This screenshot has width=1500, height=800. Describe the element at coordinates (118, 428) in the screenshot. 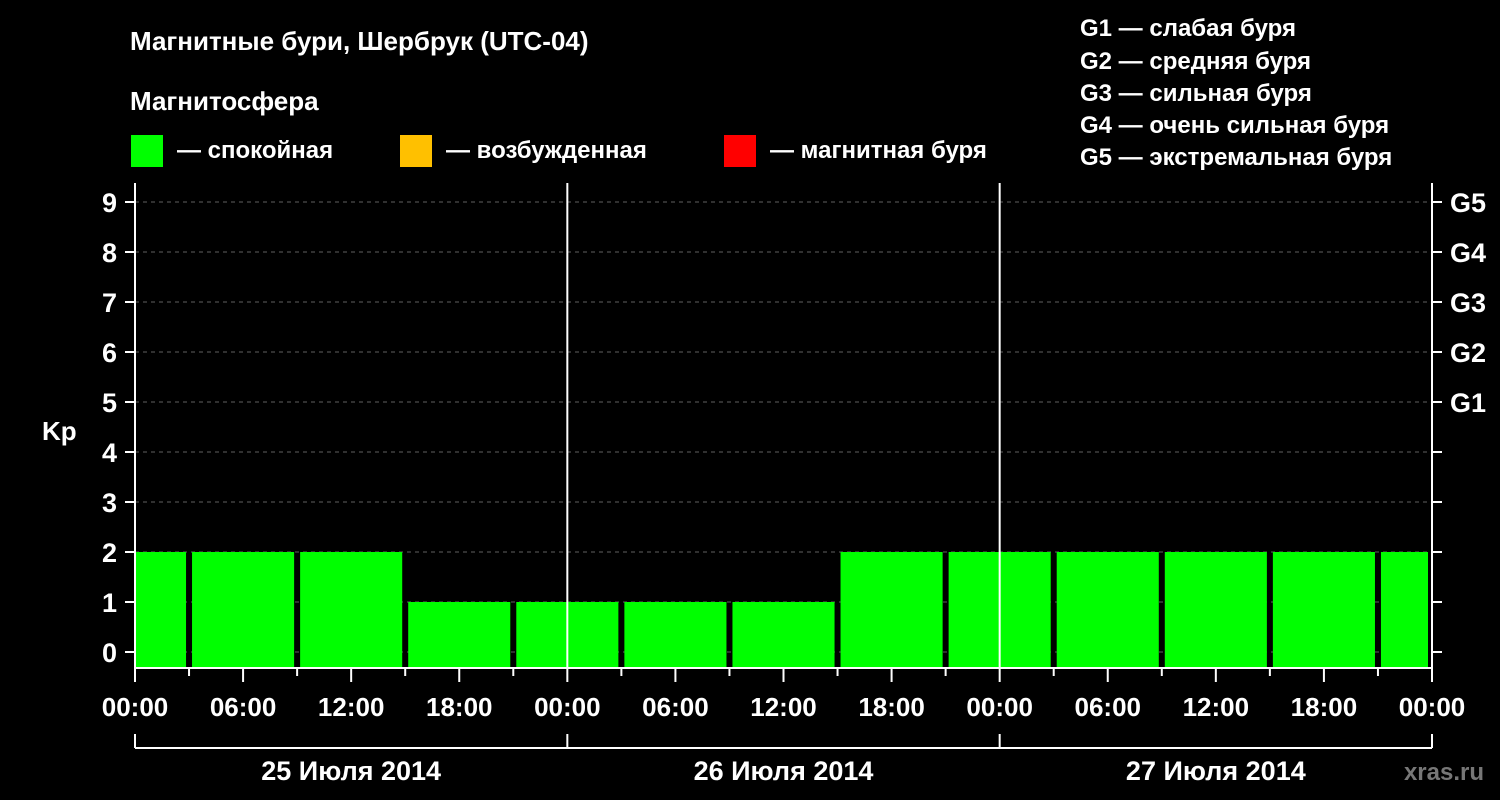

I see `y-ticks: 0 1 2 3 4 5 6 7 8 9` at that location.